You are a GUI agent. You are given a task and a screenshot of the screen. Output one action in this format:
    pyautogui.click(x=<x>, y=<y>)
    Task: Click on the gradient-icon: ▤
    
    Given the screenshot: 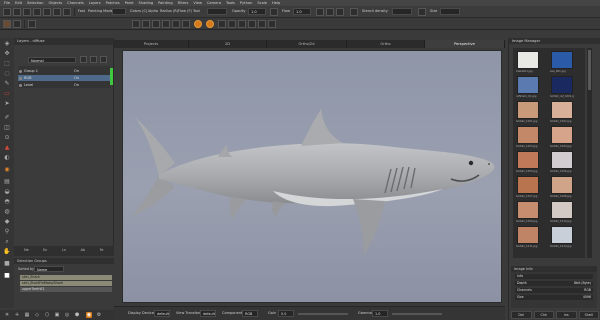 What is the action you would take?
    pyautogui.click(x=7, y=181)
    